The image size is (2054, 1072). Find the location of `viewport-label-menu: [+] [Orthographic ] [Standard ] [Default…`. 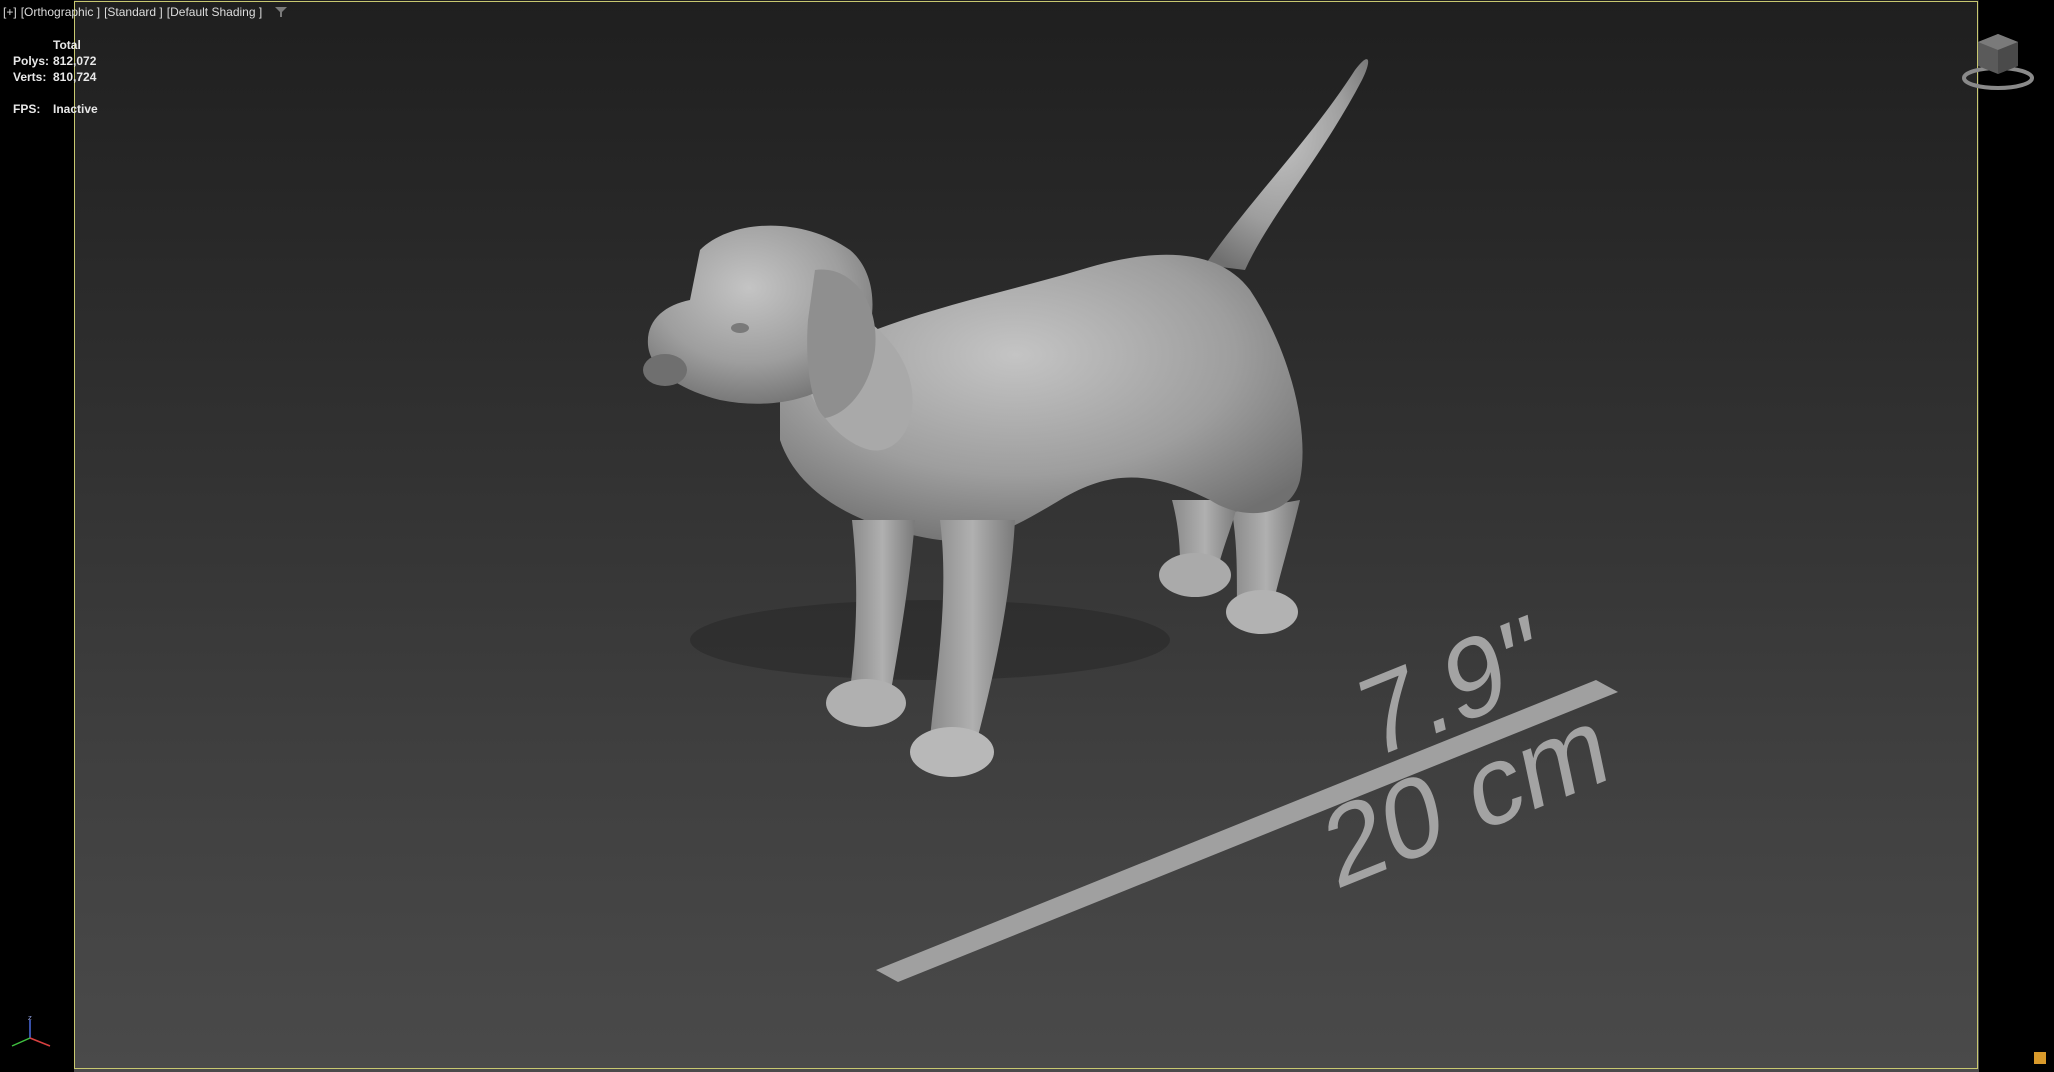

viewport-label-menu: [+] [Orthographic ] [Standard ] [Default… is located at coordinates (145, 12).